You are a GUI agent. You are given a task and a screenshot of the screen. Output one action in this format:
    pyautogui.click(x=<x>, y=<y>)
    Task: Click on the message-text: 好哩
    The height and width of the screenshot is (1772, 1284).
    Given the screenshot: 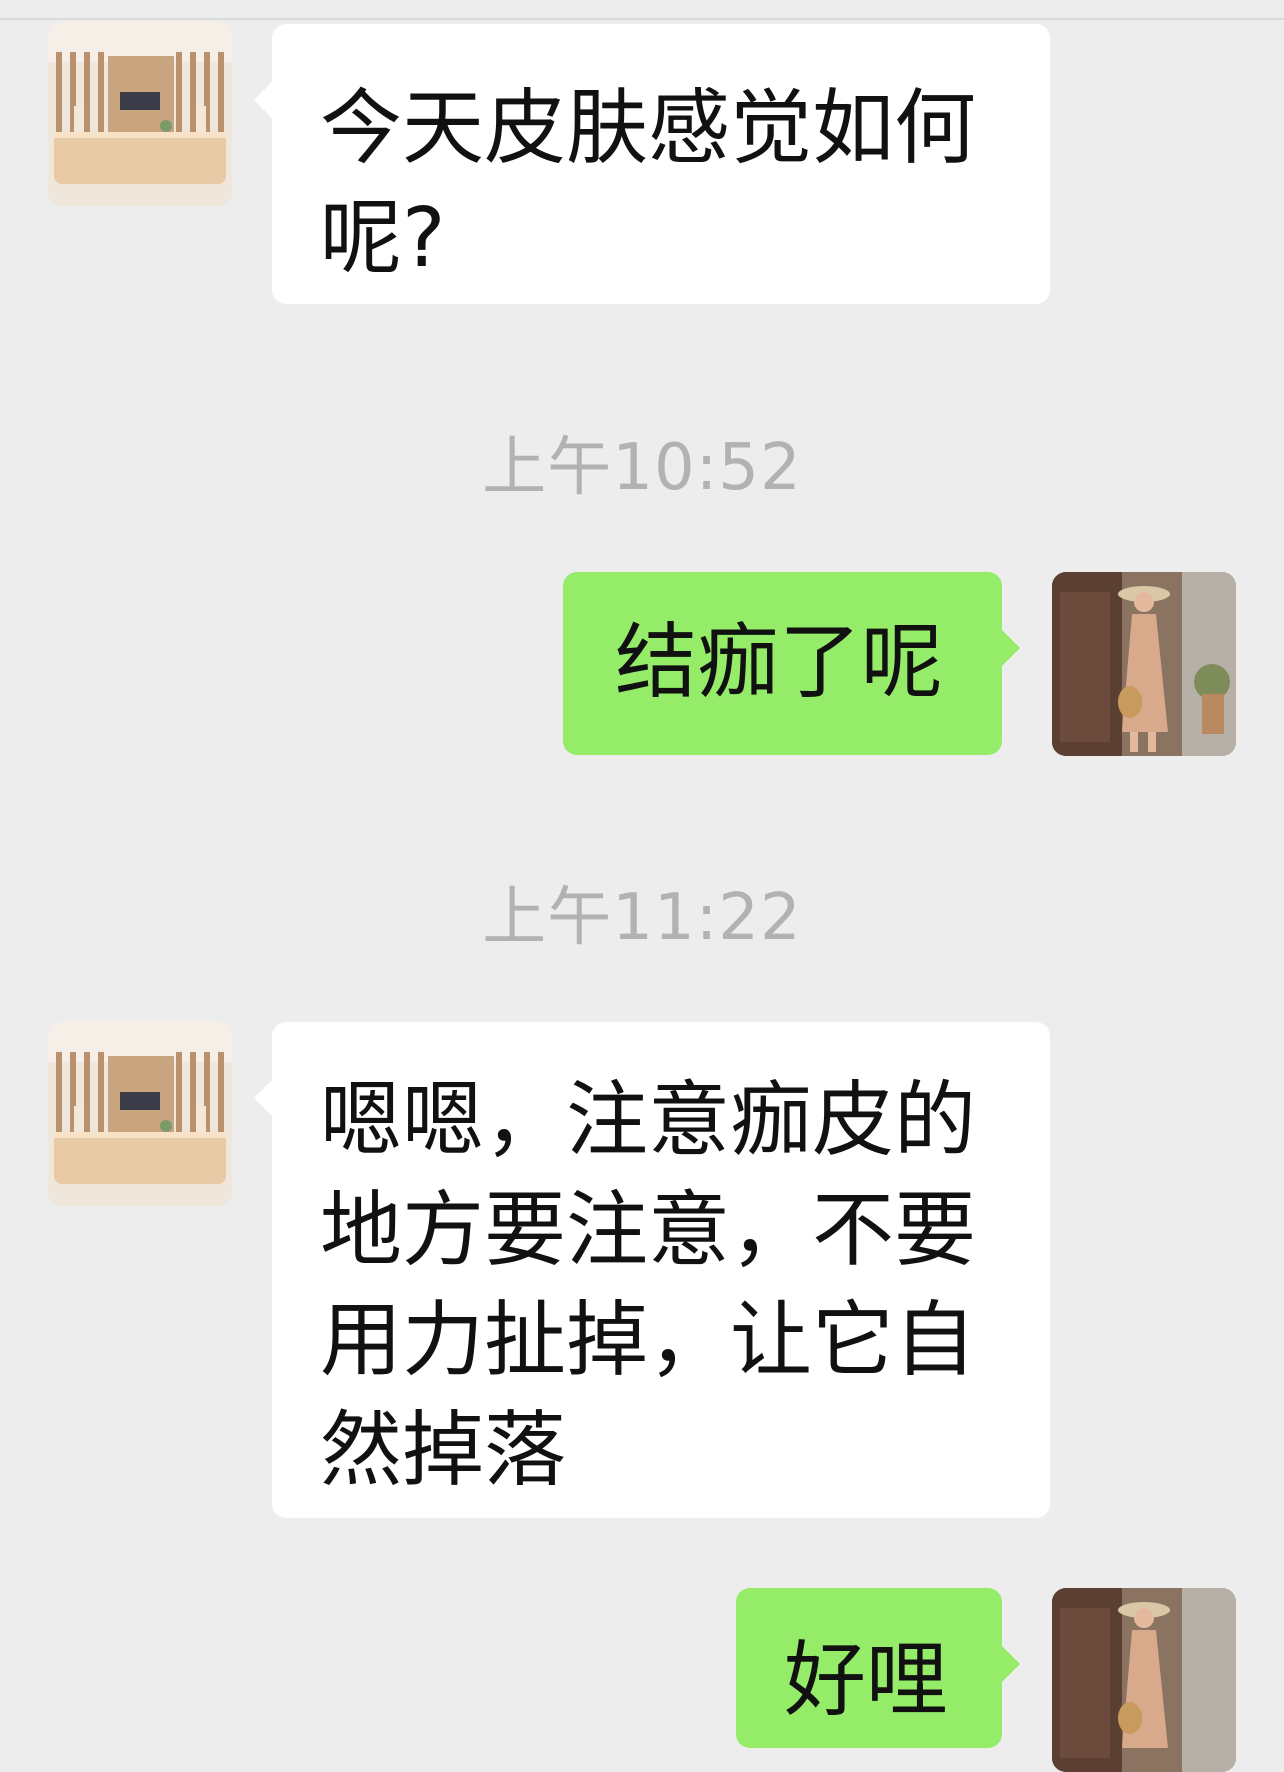 What is the action you would take?
    pyautogui.click(x=866, y=1680)
    